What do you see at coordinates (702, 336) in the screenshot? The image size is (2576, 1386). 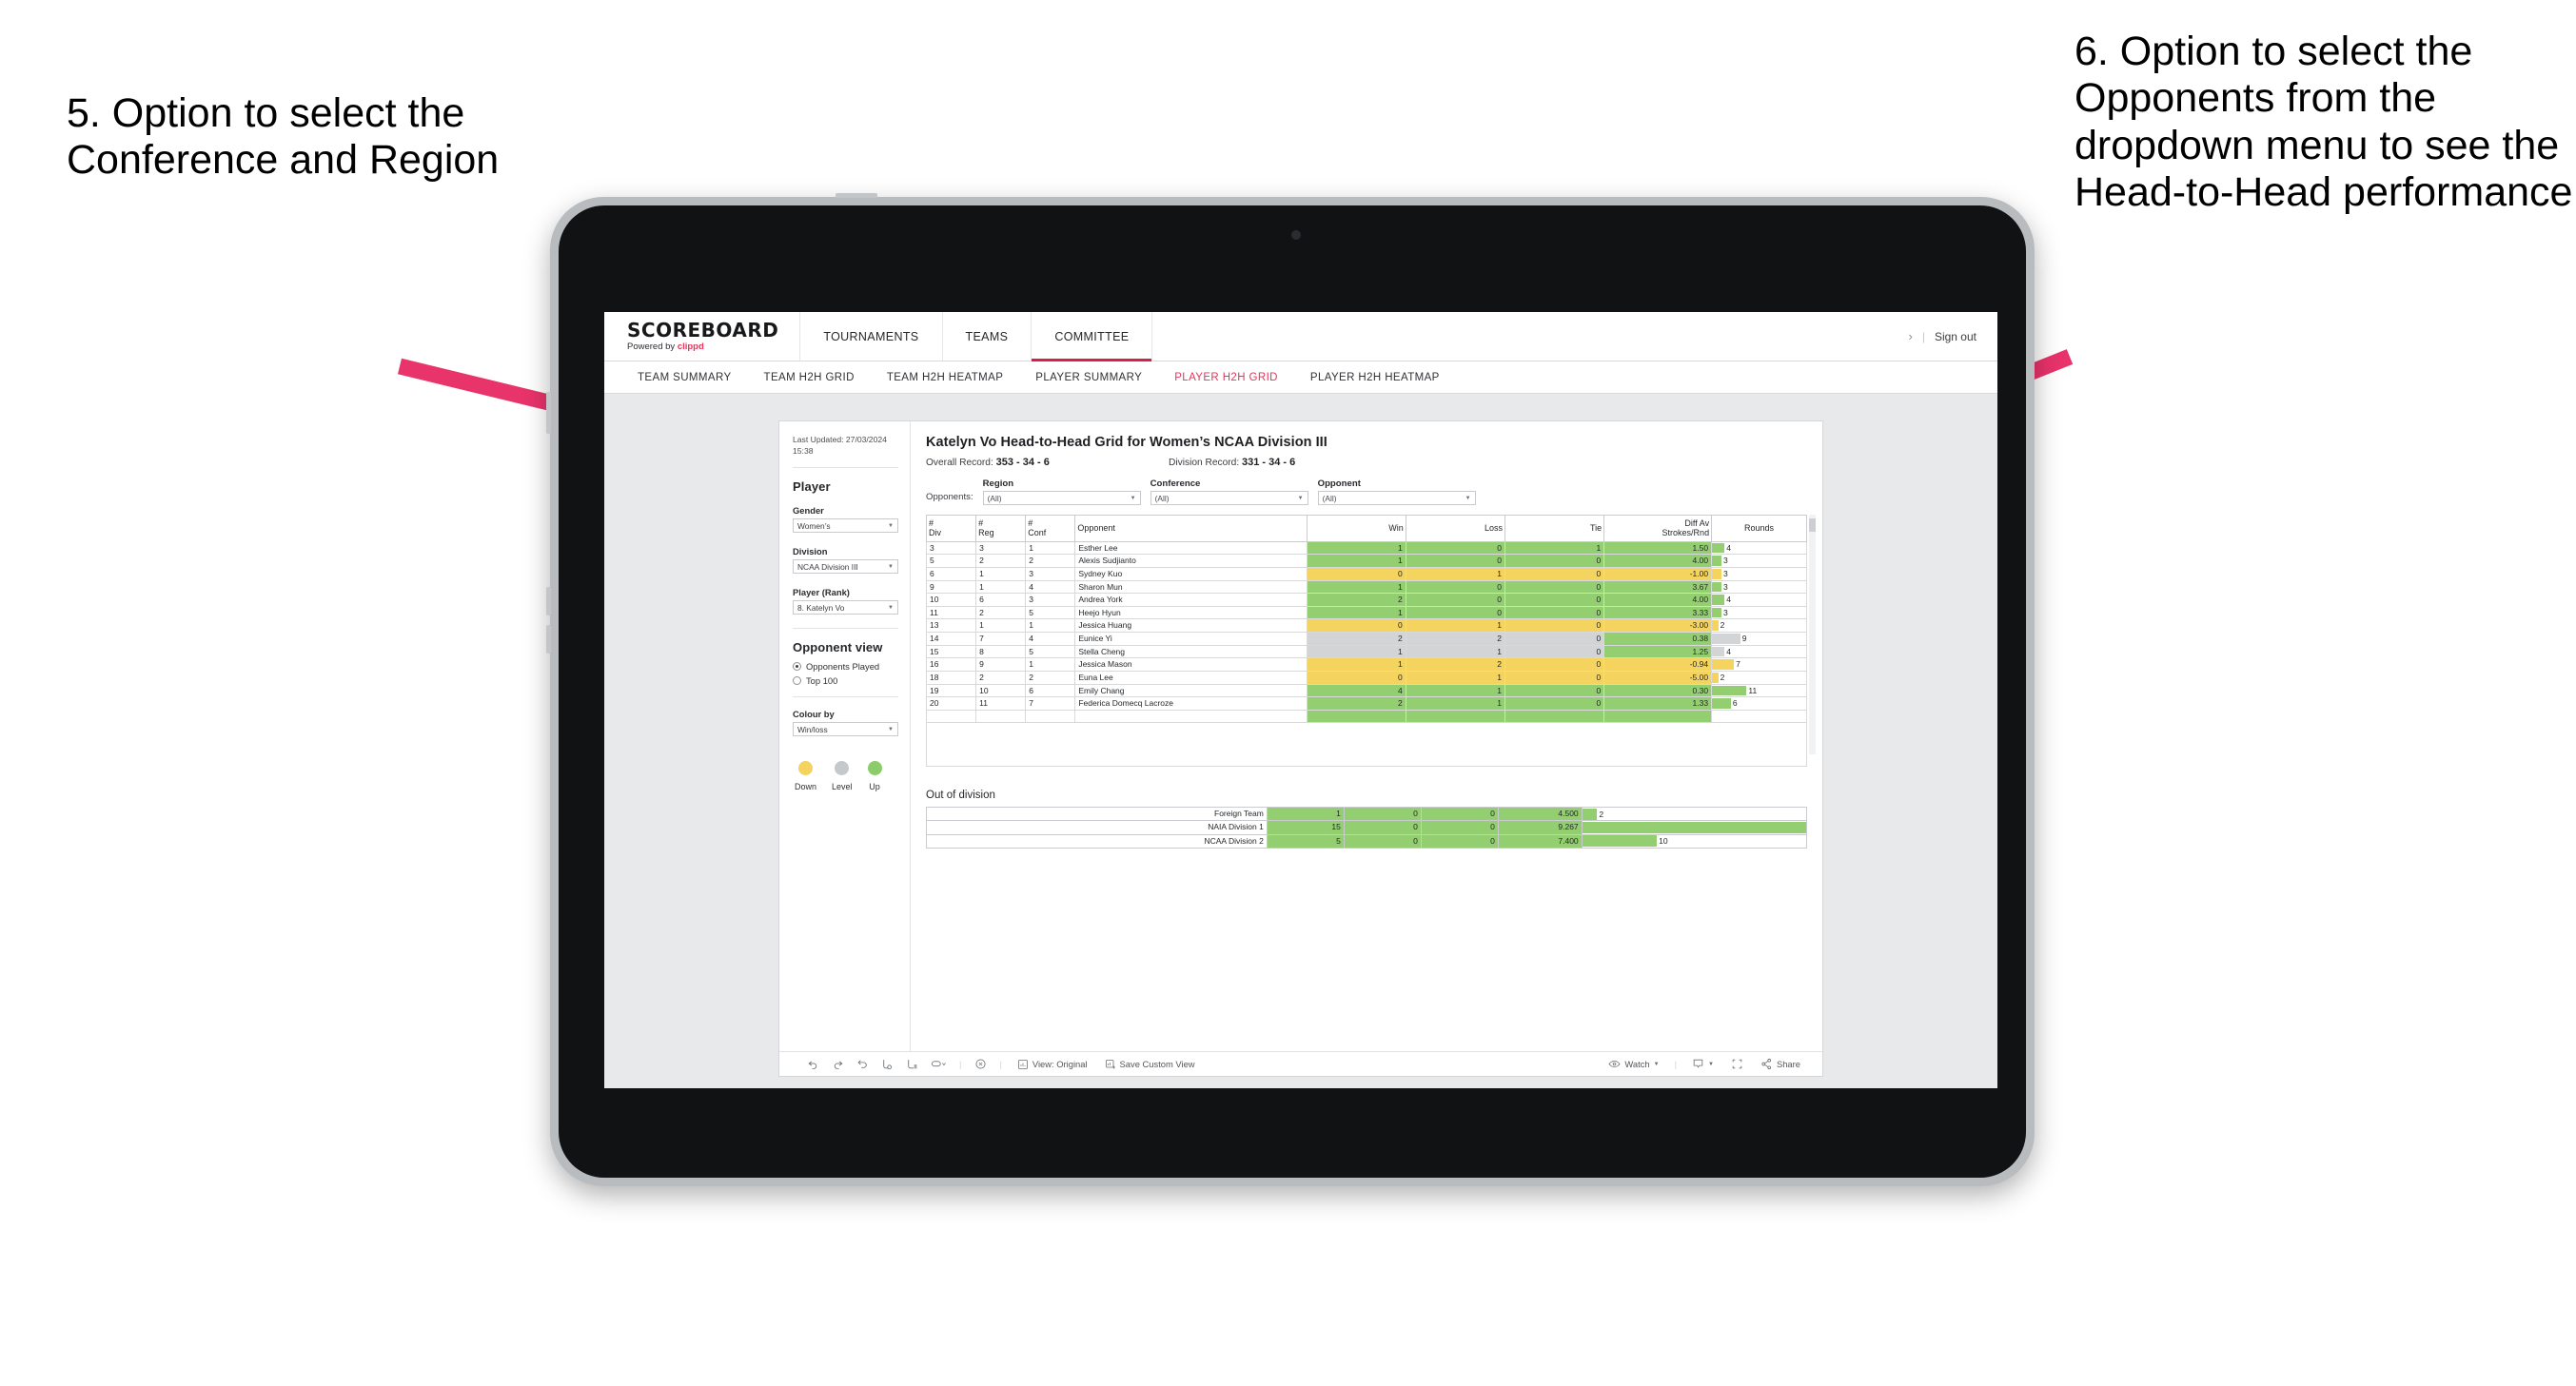 I see `brand-logo: SCOREBOARD Powered by clippd` at bounding box center [702, 336].